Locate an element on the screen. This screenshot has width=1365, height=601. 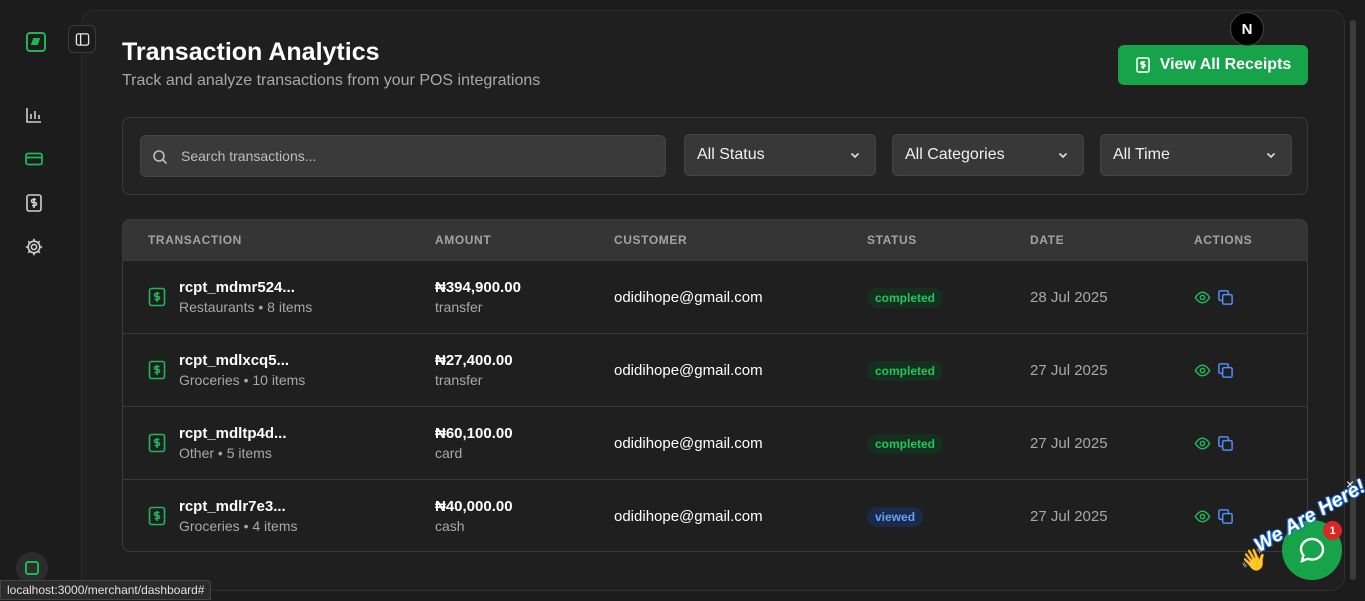
chat-unread-badge: 1 is located at coordinates (1332, 530).